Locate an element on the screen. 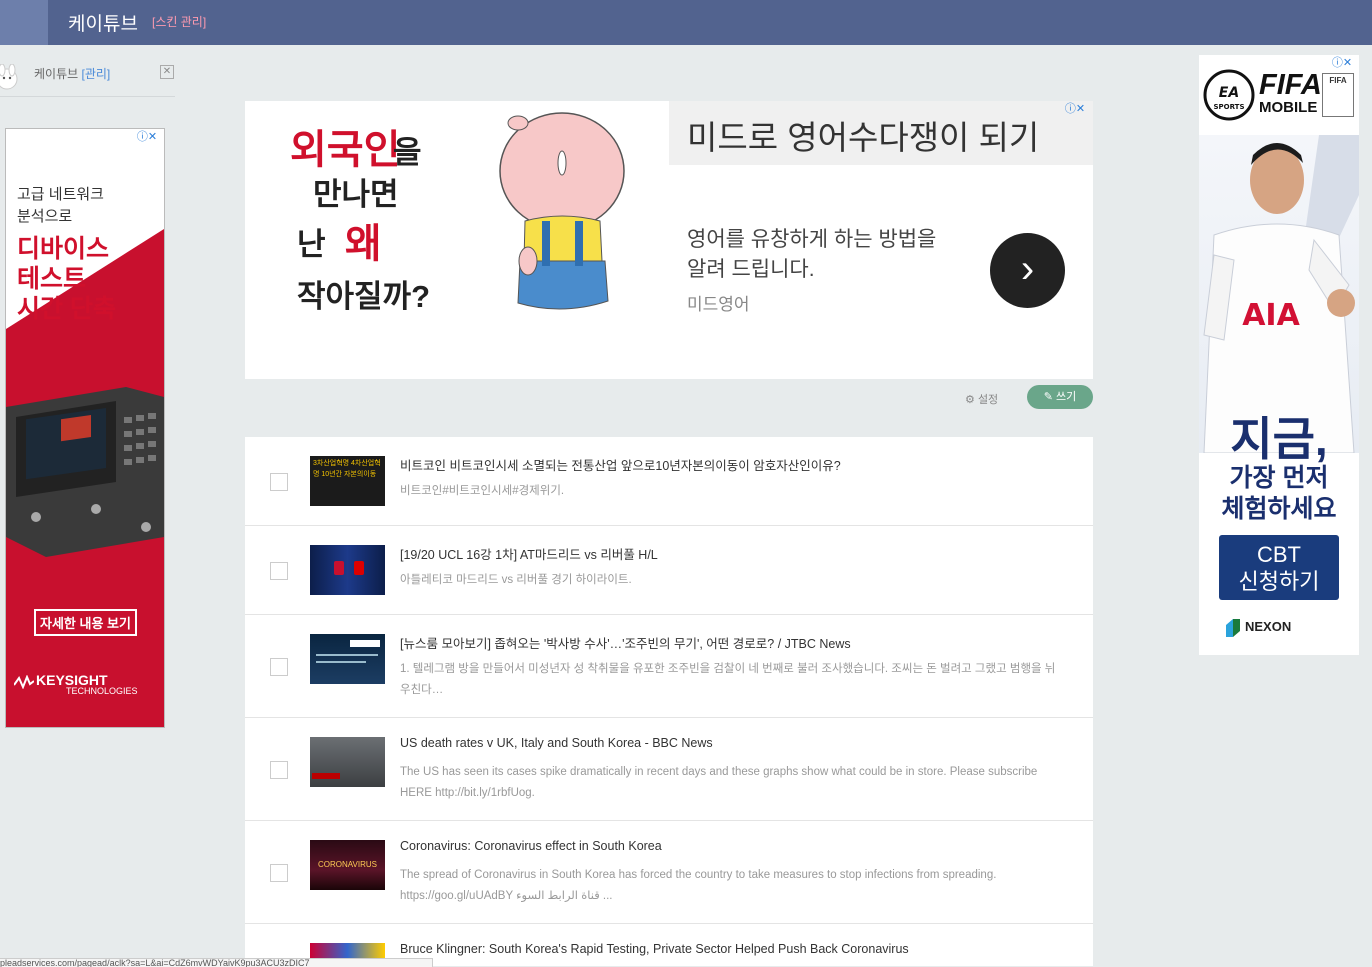 This screenshot has width=1372, height=967. banner-k4: 작아질까? is located at coordinates (364, 296).